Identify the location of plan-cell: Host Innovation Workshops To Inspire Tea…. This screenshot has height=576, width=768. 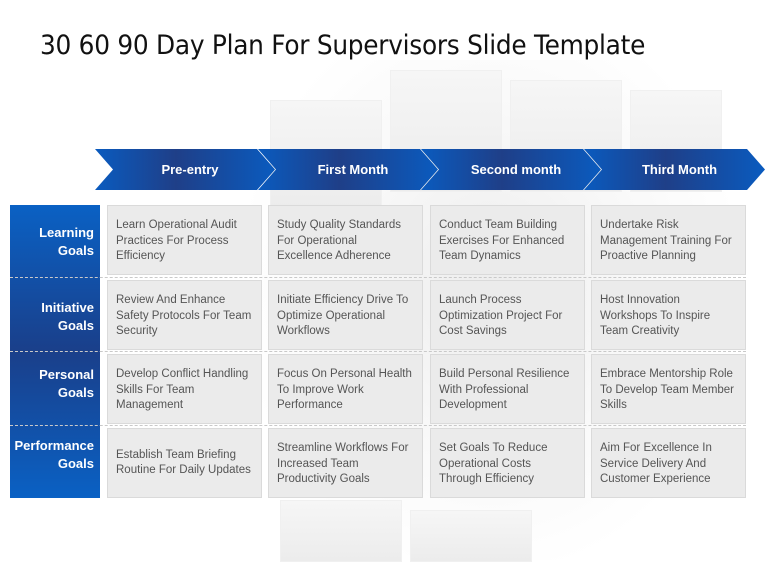
(668, 315).